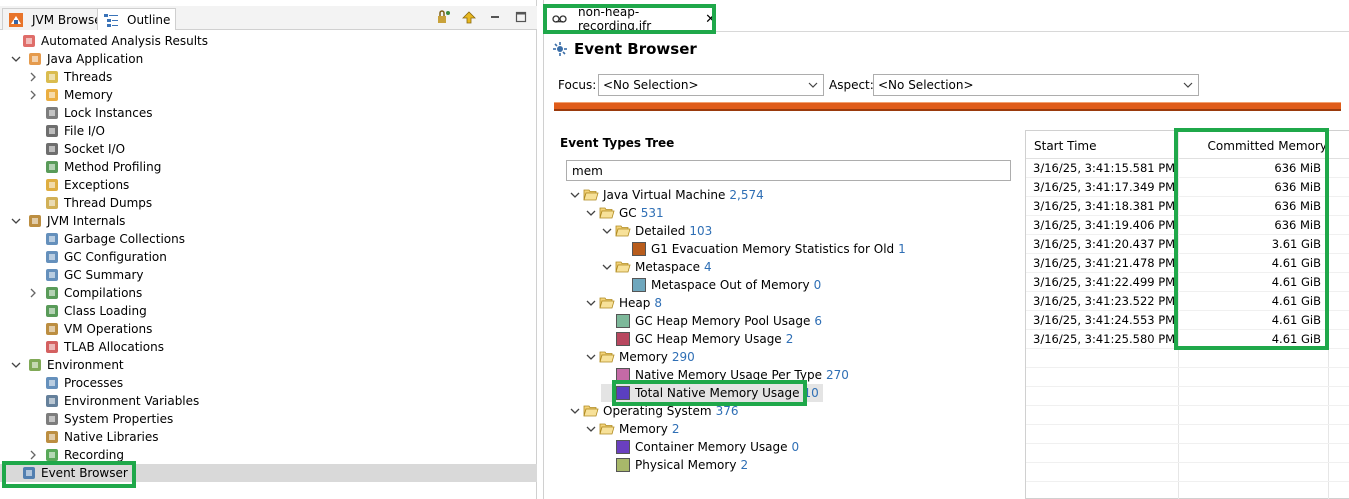 This screenshot has width=1349, height=499. I want to click on tree-item: Method Profiling, so click(268, 167).